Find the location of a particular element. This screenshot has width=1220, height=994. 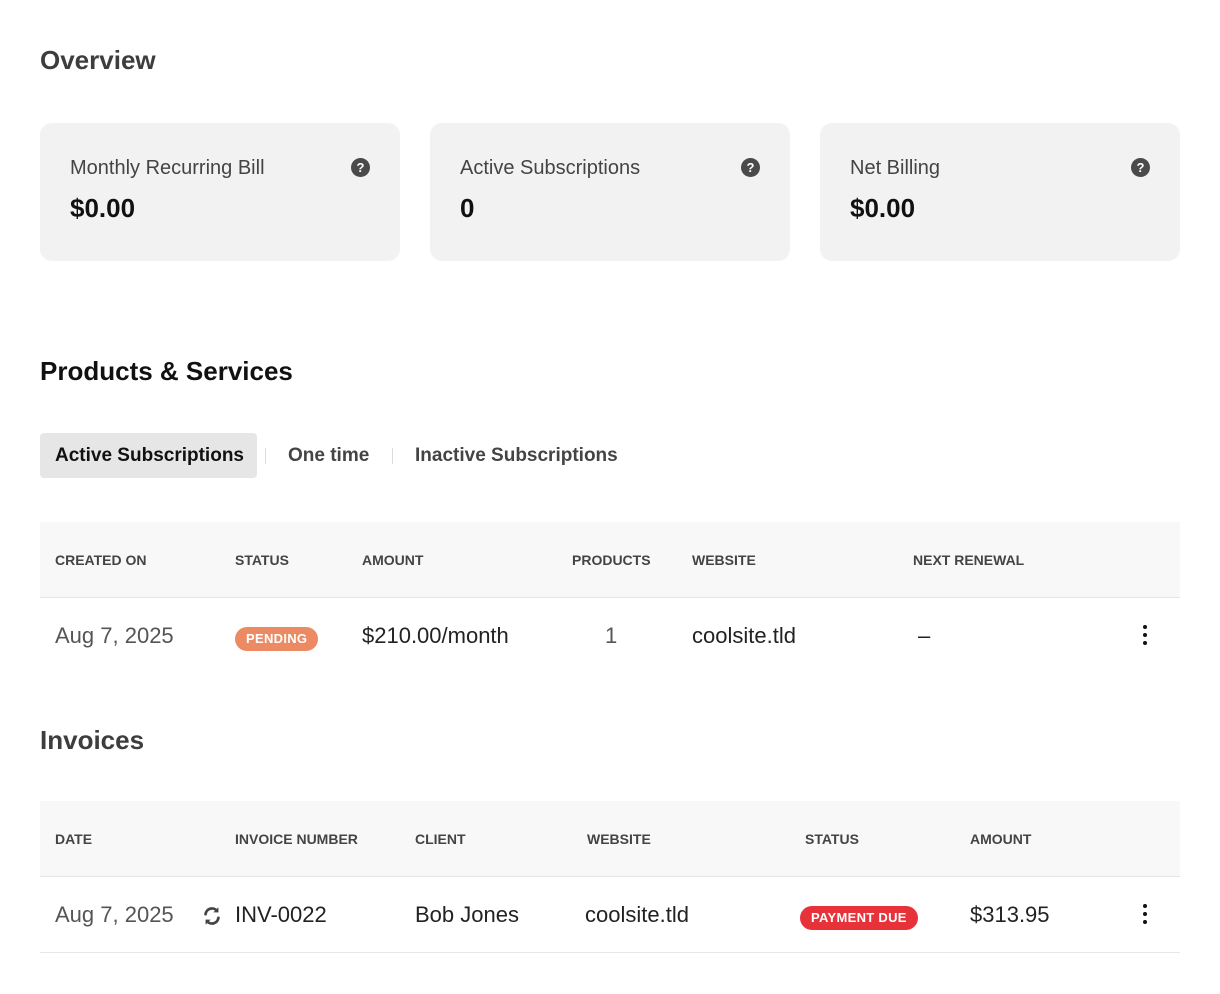

net-billing-card: Net Billing $0.00 ? is located at coordinates (1000, 192).